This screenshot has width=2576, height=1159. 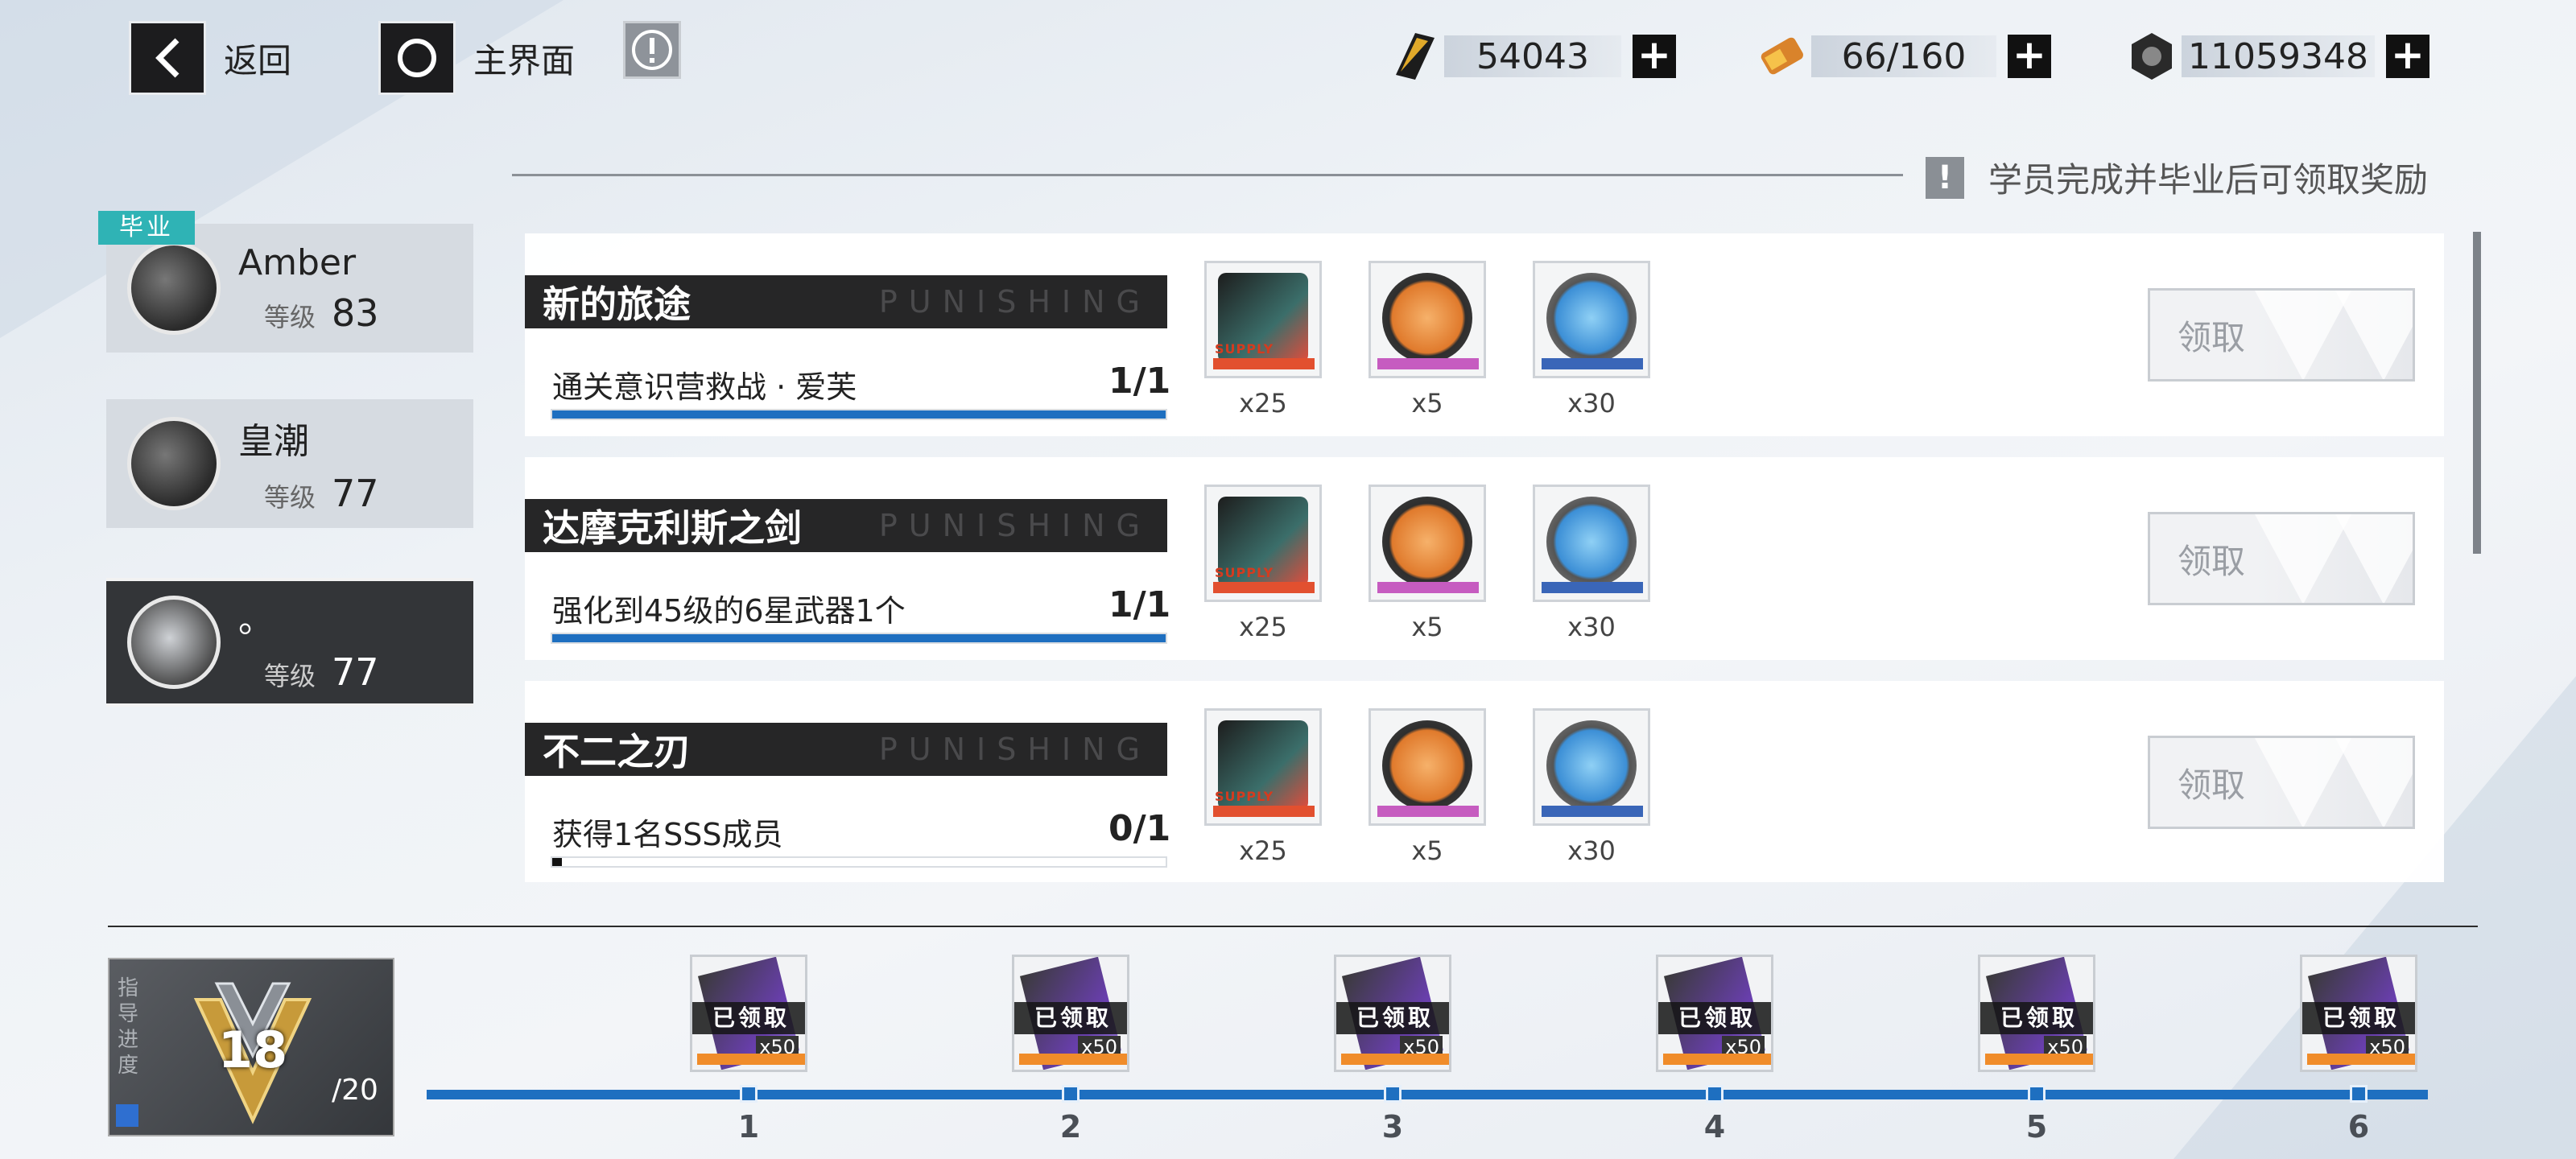 What do you see at coordinates (355, 313) in the screenshot?
I see `level-value: 83` at bounding box center [355, 313].